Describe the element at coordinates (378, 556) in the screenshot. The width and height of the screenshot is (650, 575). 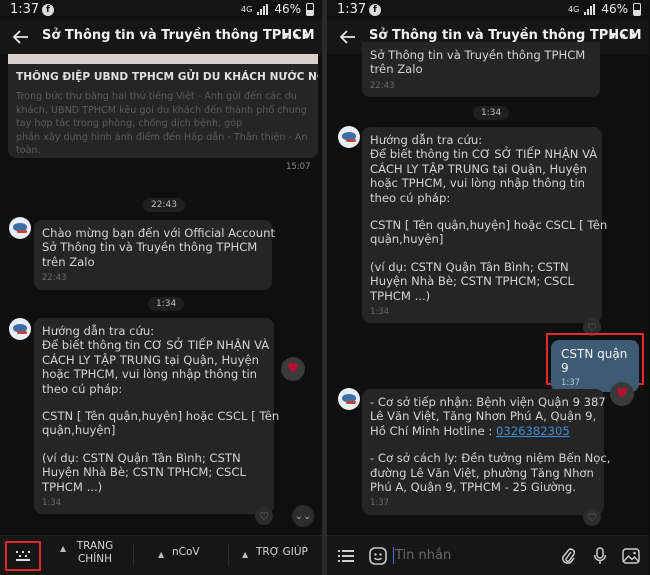
I see `sticker-icon` at that location.